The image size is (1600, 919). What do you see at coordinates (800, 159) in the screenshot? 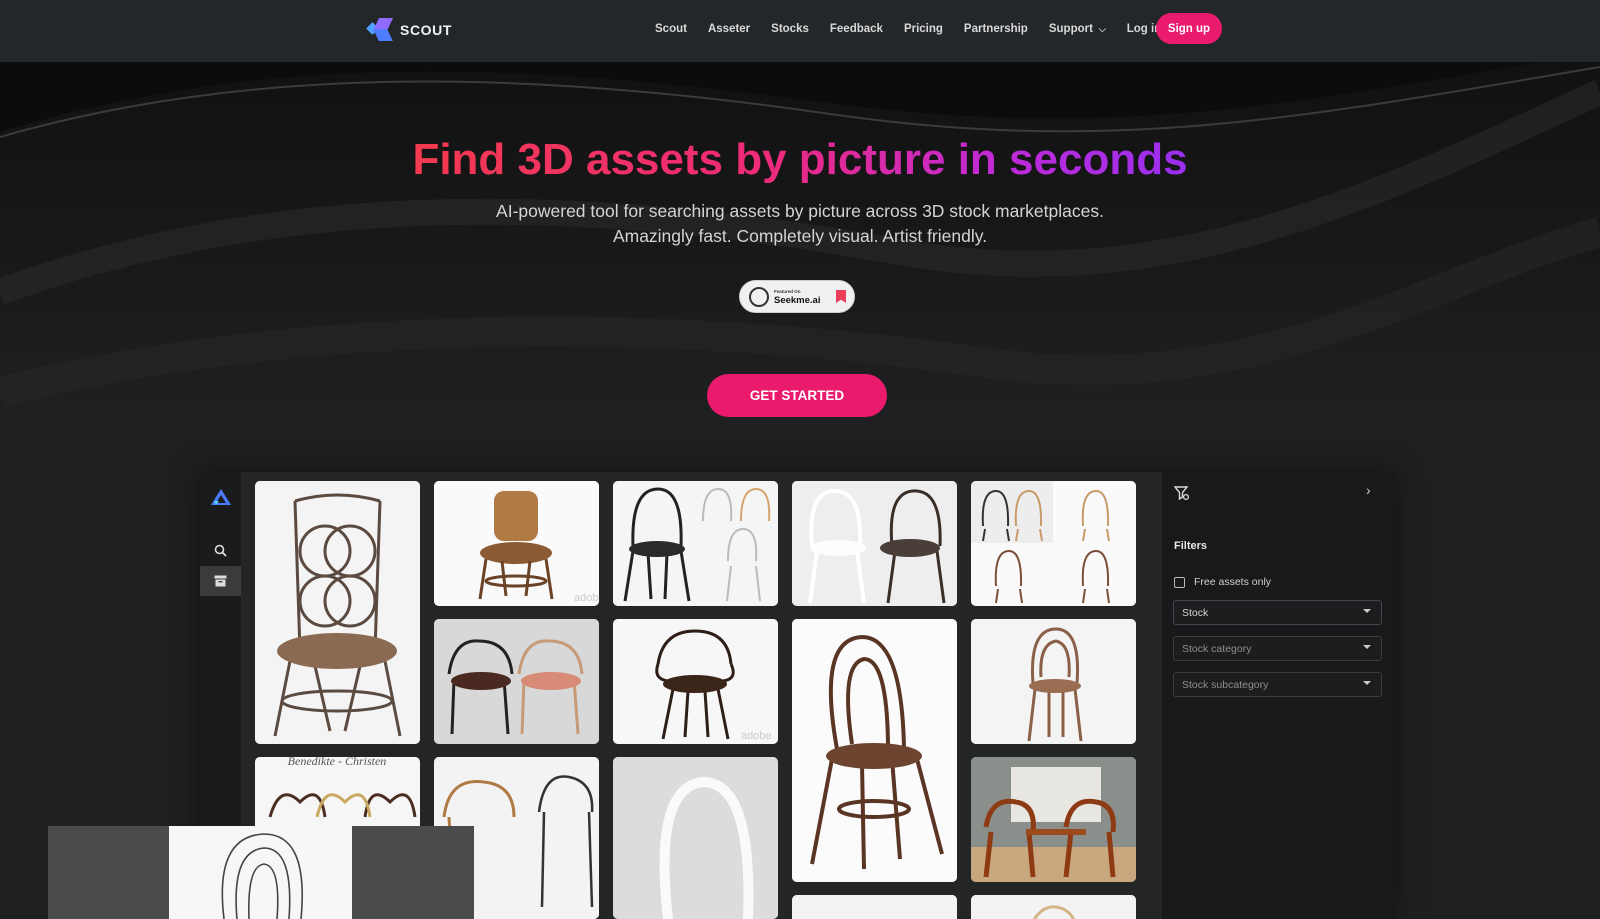
I see `hero-title: Find 3D assets by picture in seconds` at bounding box center [800, 159].